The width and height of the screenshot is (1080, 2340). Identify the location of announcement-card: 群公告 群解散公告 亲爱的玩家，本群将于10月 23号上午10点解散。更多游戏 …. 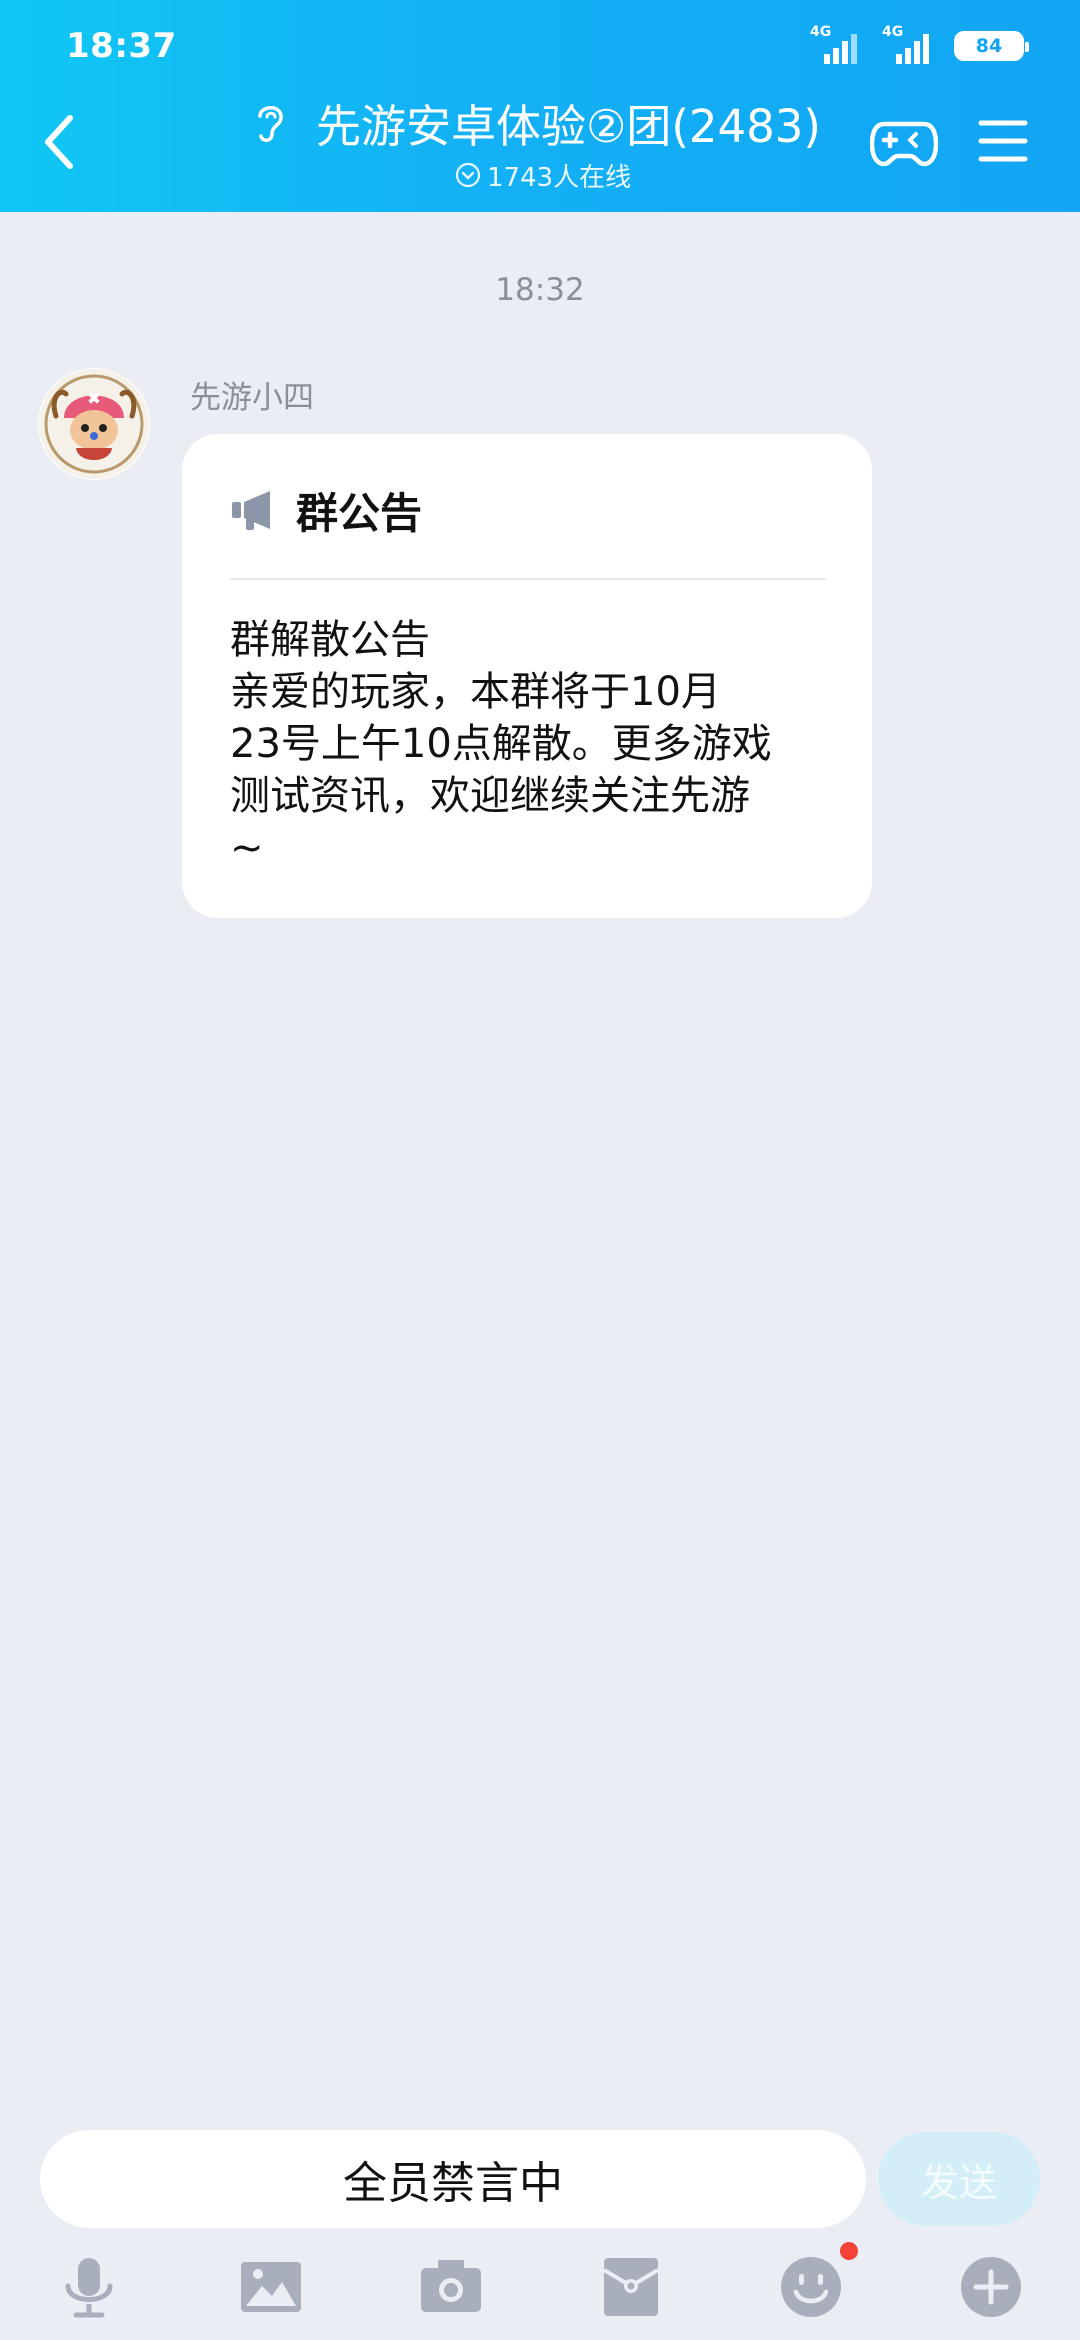
(527, 676).